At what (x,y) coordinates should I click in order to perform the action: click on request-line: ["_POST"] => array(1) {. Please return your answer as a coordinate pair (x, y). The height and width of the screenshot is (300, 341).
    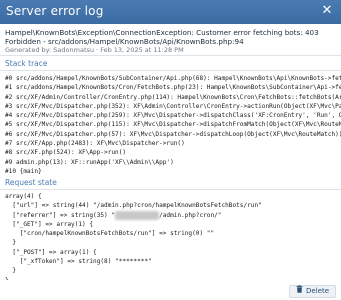
    Looking at the image, I should click on (51, 252).